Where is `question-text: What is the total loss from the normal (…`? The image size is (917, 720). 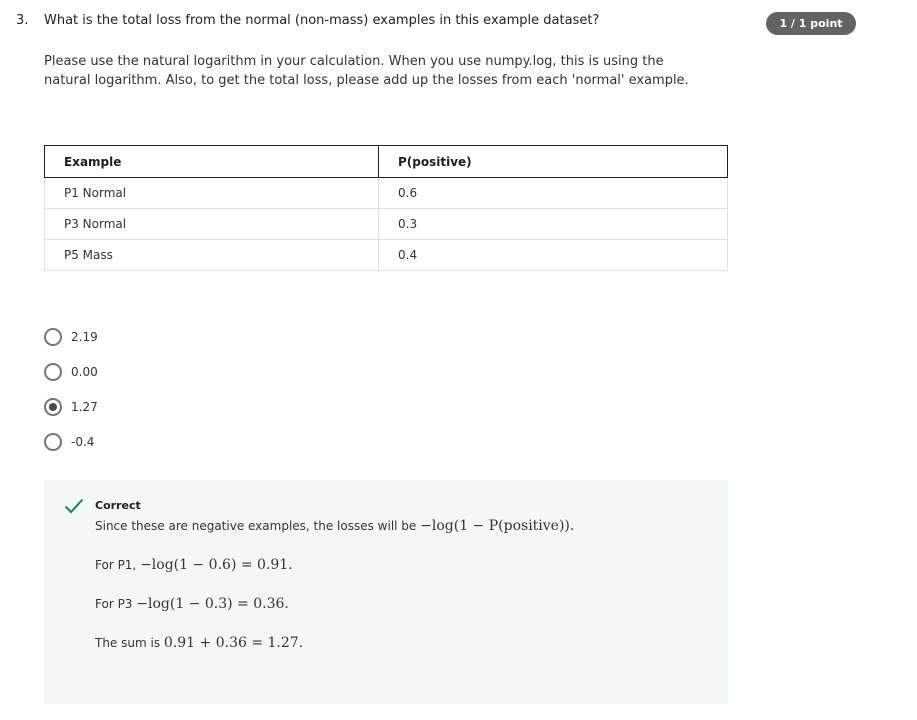 question-text: What is the total loss from the normal (… is located at coordinates (322, 20).